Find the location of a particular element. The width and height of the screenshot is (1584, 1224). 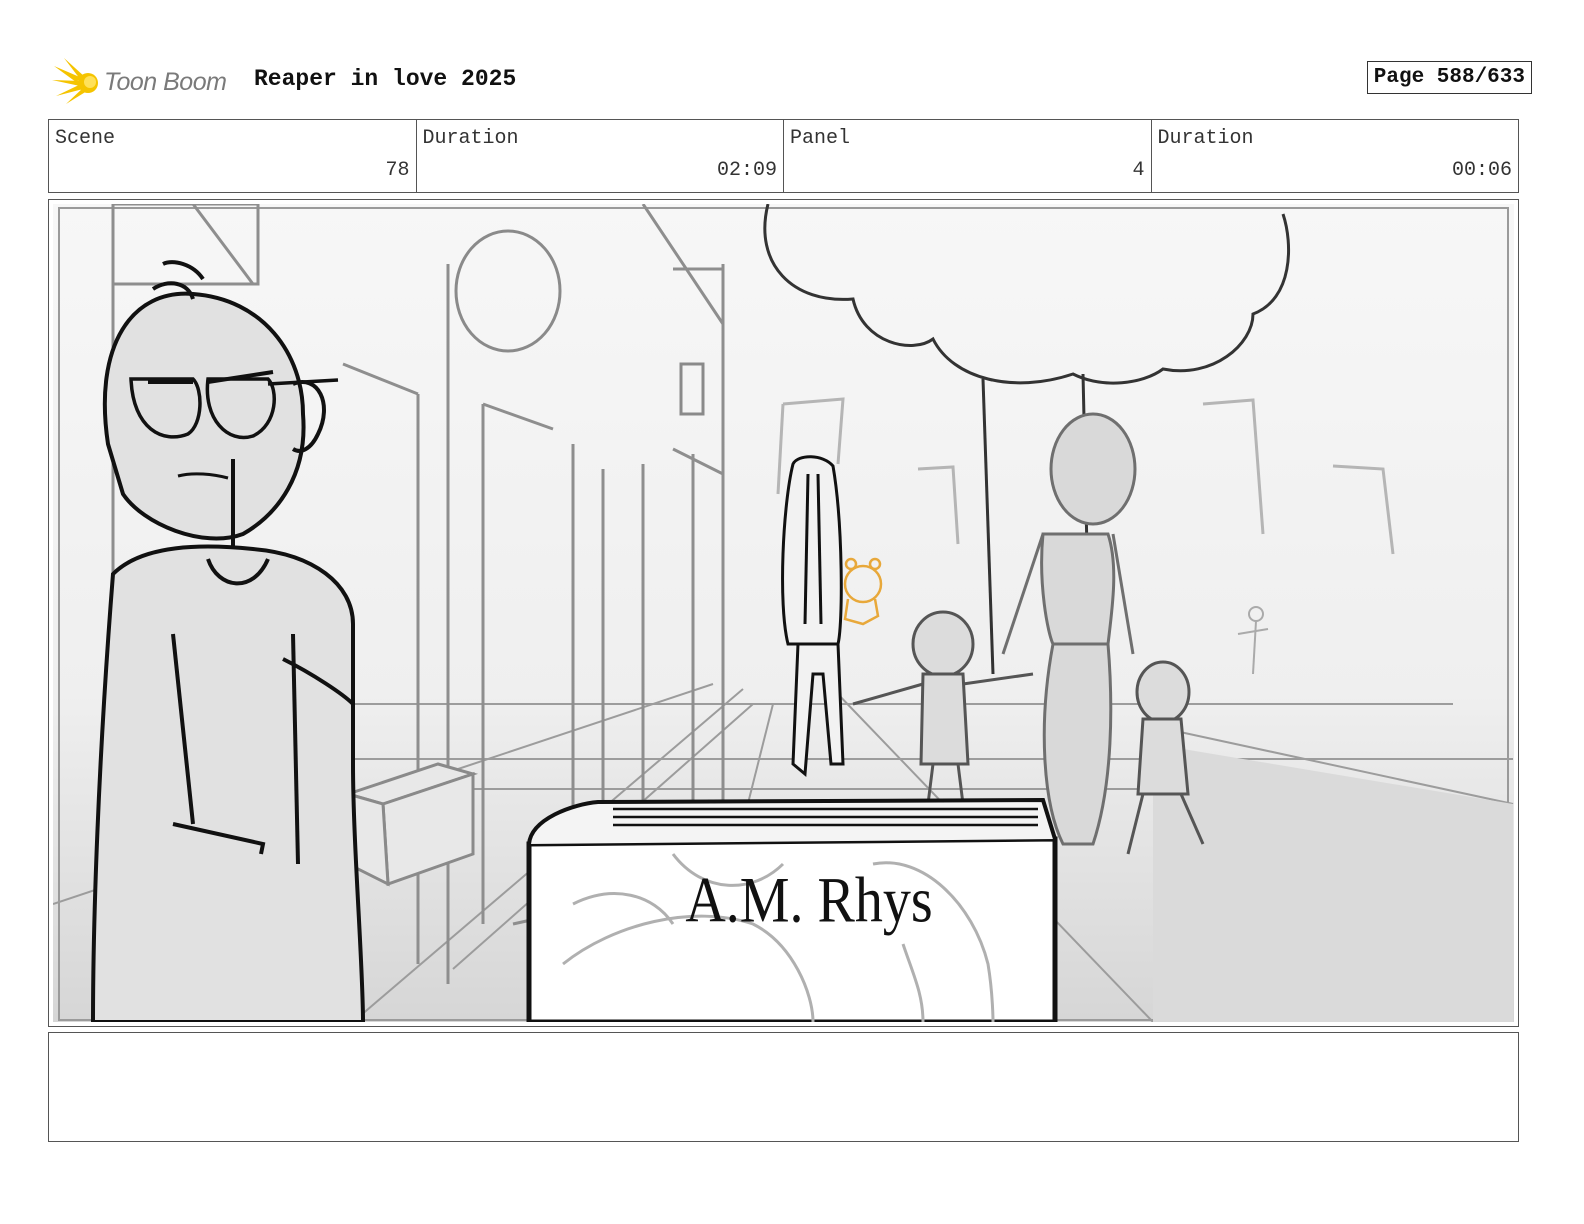

panel-value: 4 is located at coordinates (1138, 170).